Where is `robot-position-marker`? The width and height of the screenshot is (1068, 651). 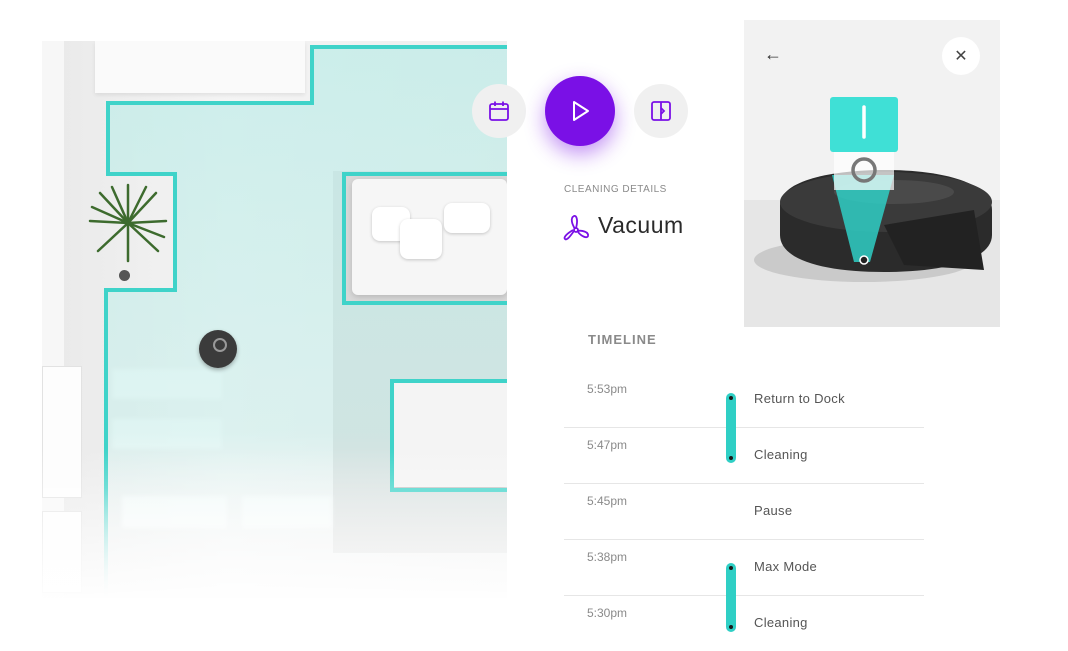 robot-position-marker is located at coordinates (218, 349).